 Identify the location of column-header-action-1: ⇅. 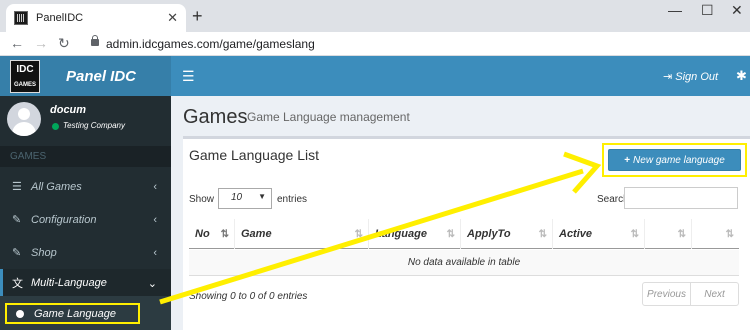
(668, 234).